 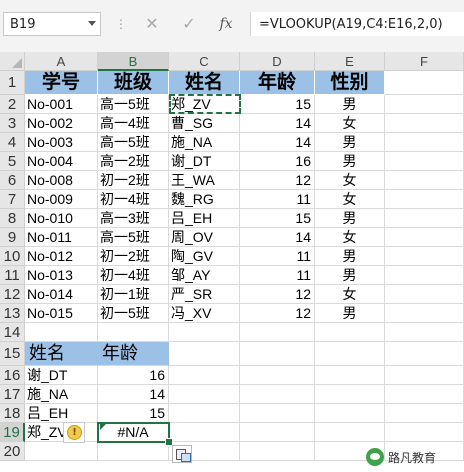 What do you see at coordinates (424, 61) in the screenshot?
I see `column-header-f: F` at bounding box center [424, 61].